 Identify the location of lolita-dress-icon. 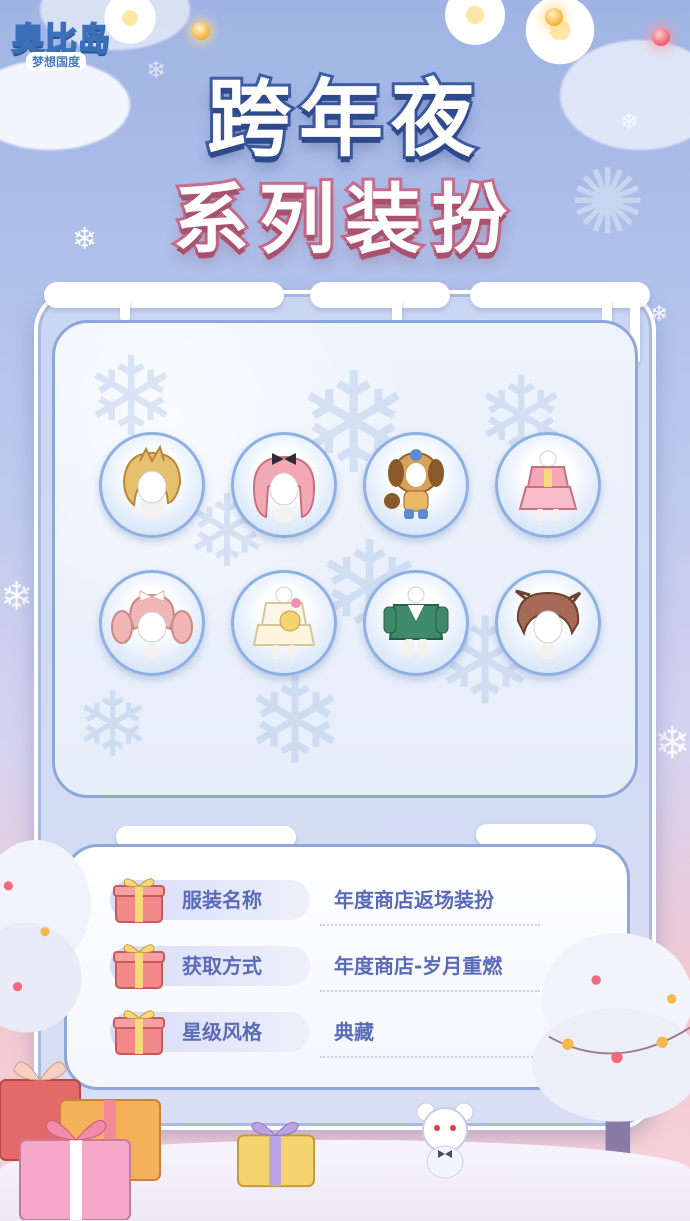
(284, 622).